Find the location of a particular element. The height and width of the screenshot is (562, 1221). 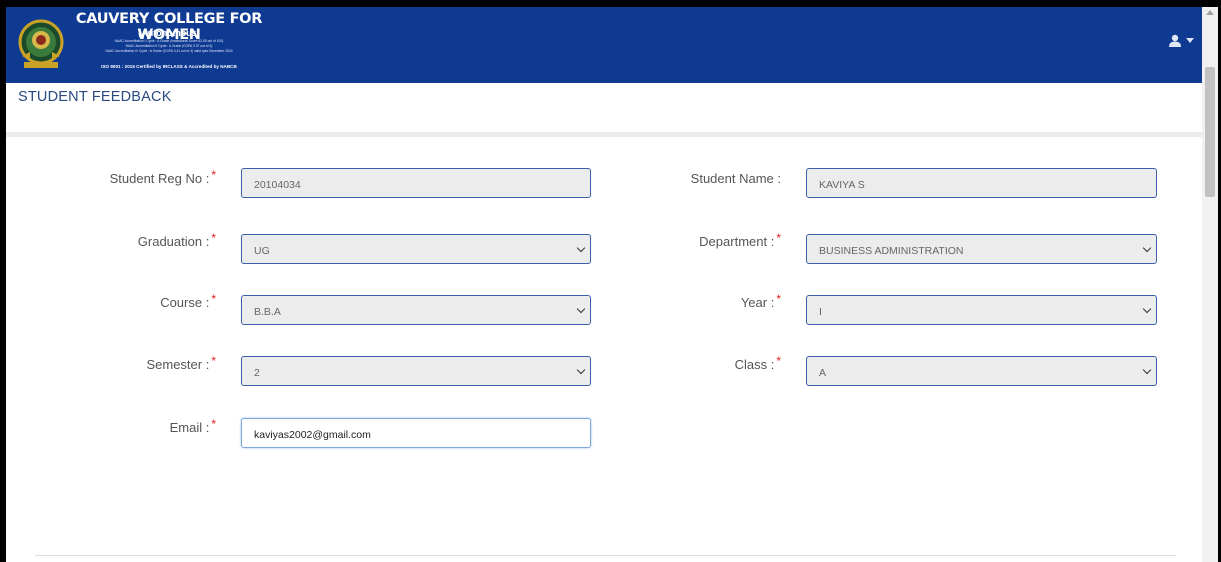

year-value: I is located at coordinates (820, 312).